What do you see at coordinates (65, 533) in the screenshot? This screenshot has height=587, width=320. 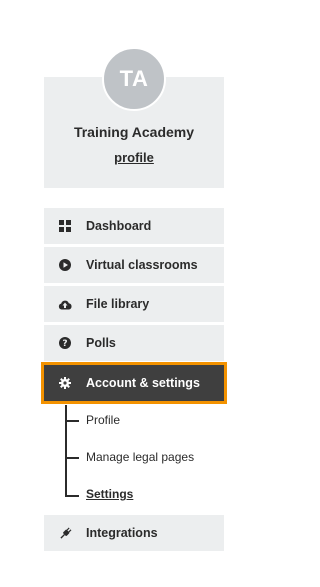 I see `plug-icon` at bounding box center [65, 533].